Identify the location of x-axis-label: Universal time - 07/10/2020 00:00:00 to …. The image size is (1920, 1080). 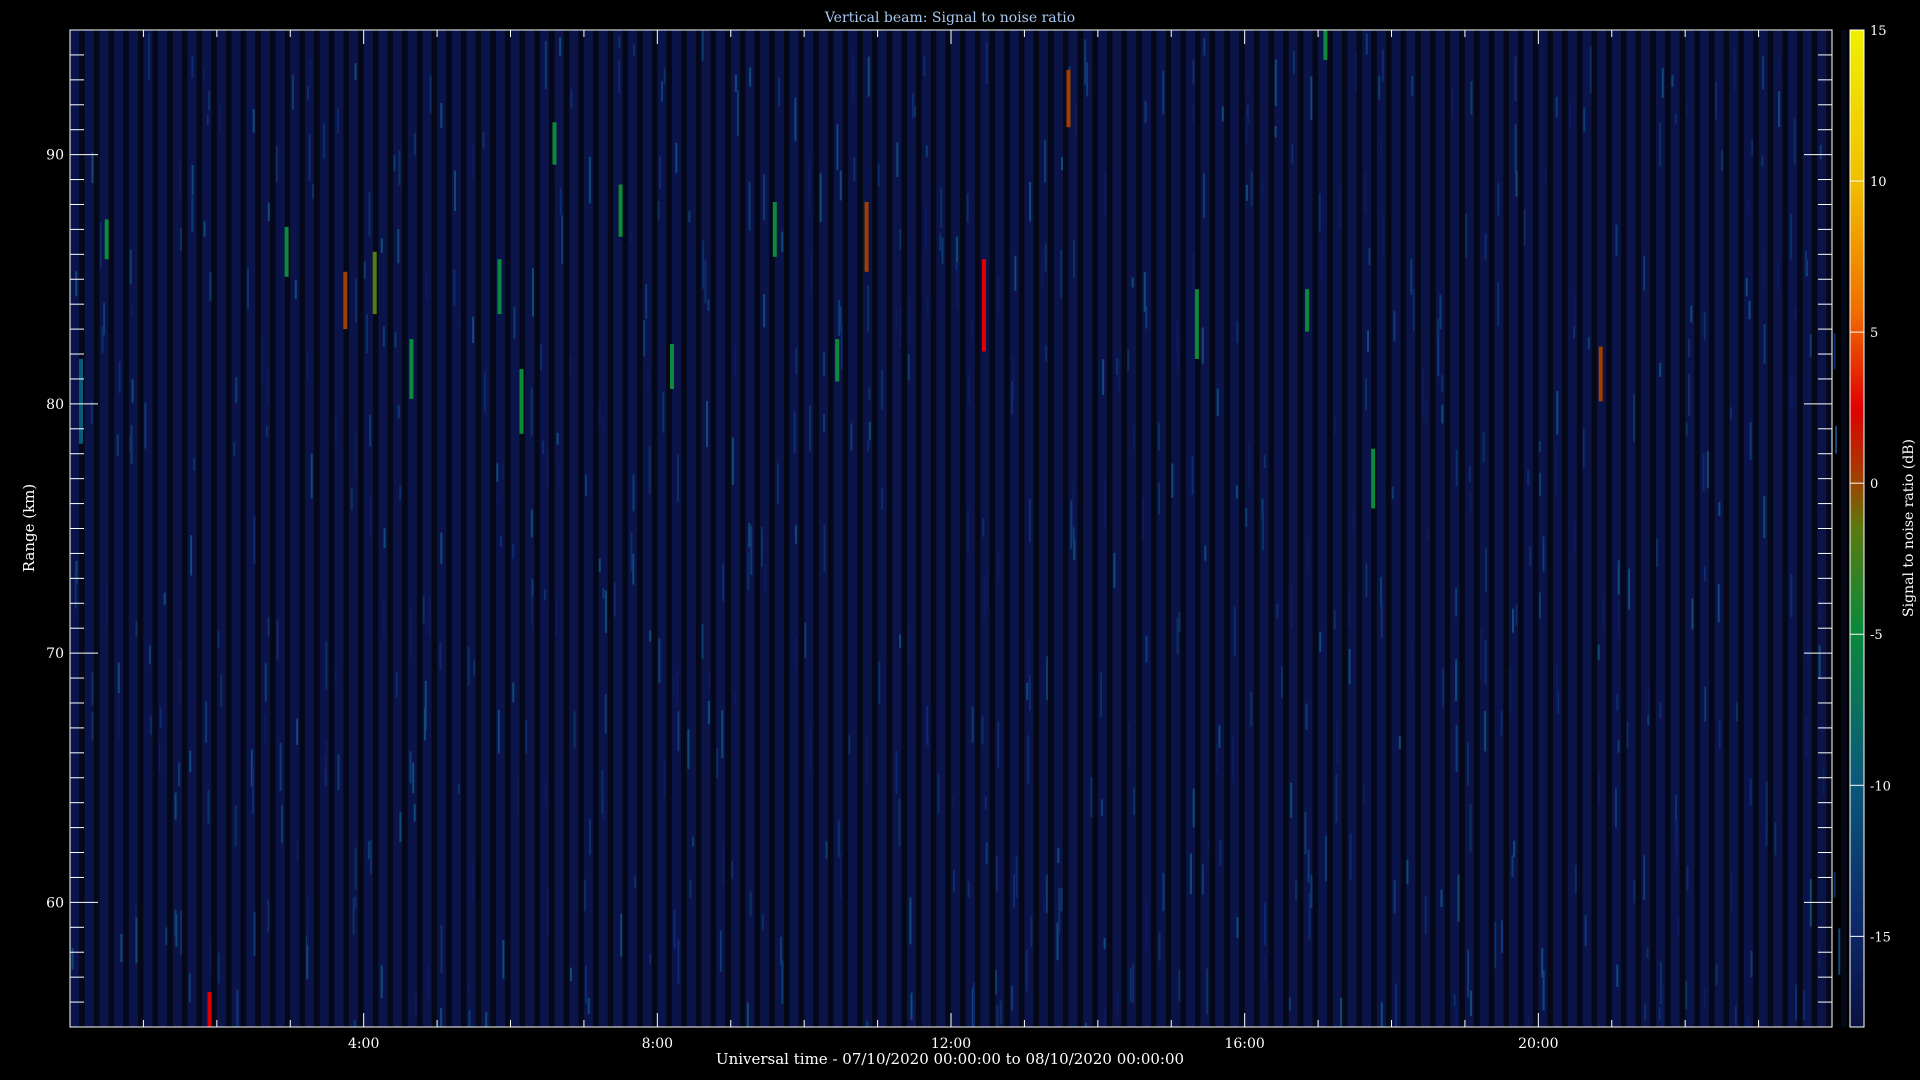
(950, 1059).